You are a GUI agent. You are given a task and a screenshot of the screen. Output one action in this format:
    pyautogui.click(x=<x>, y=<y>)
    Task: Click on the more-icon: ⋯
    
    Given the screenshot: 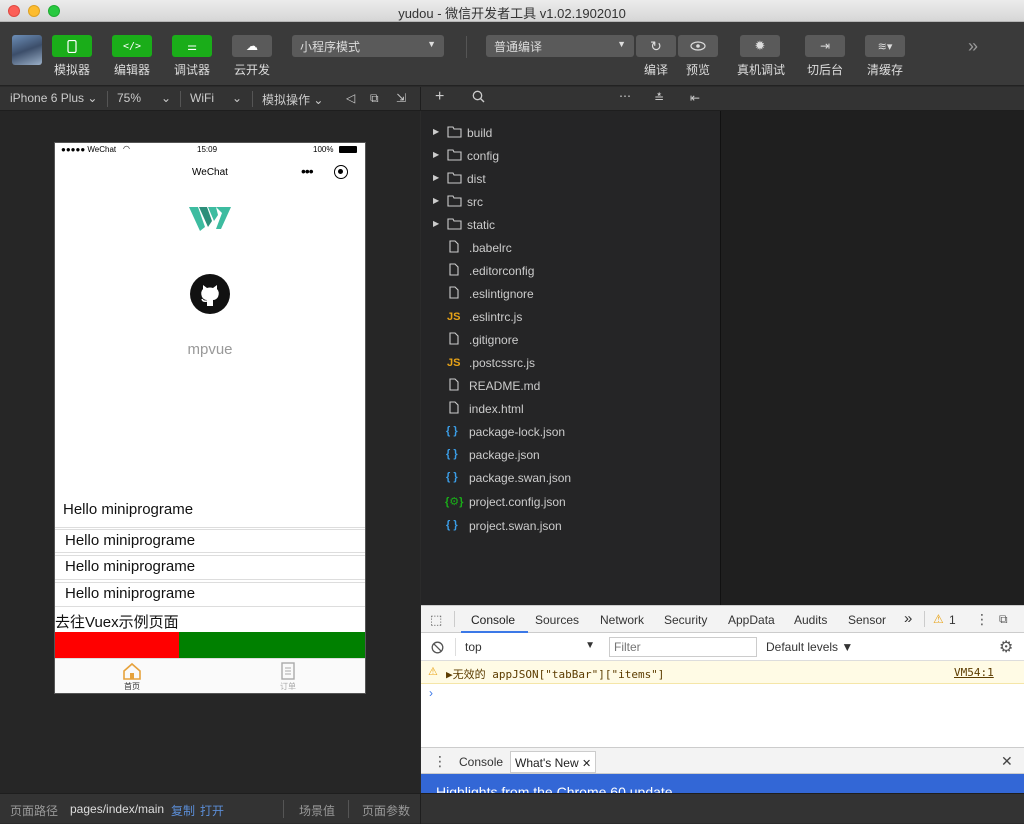 What is the action you would take?
    pyautogui.click(x=625, y=96)
    